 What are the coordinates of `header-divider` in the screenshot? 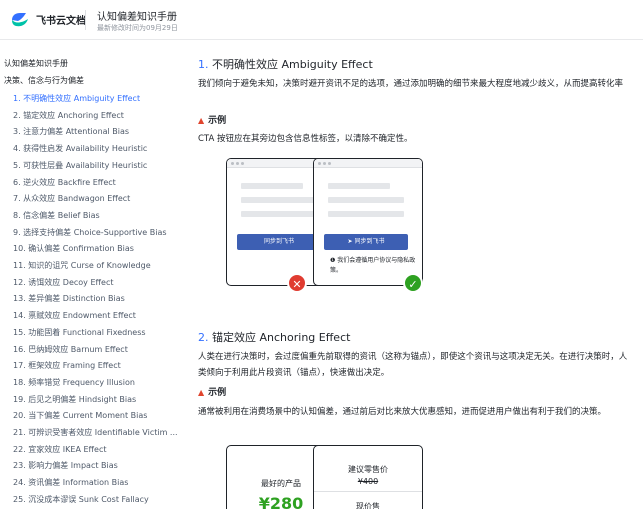 It's located at (85, 20).